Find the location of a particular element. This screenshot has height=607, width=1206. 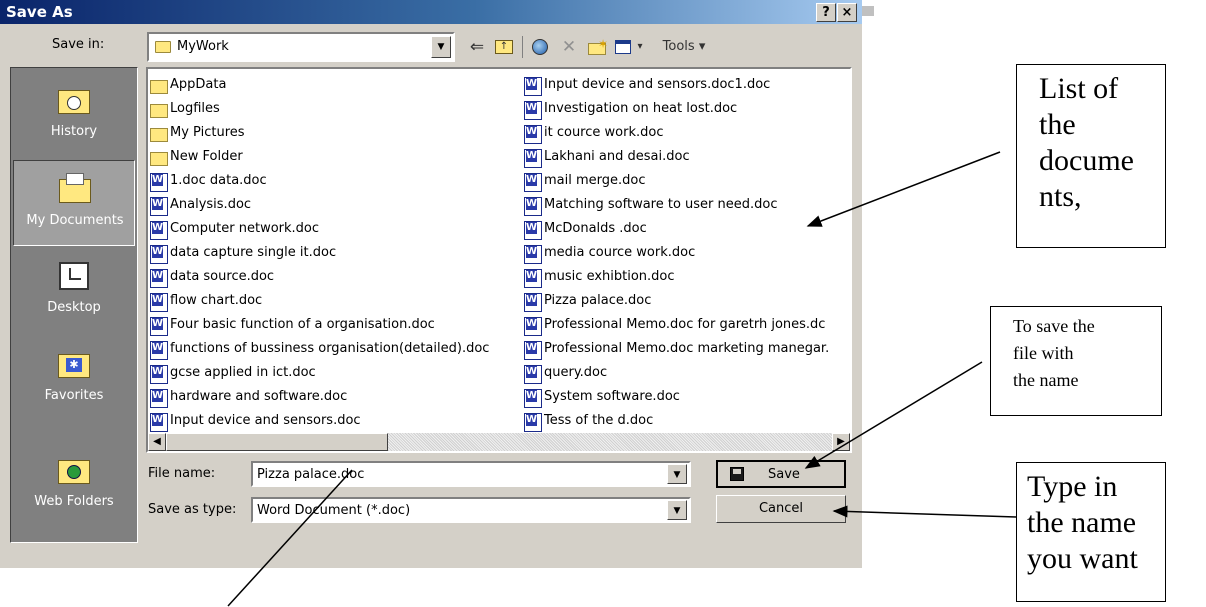

arrow-to-save-button is located at coordinates (893, 415).